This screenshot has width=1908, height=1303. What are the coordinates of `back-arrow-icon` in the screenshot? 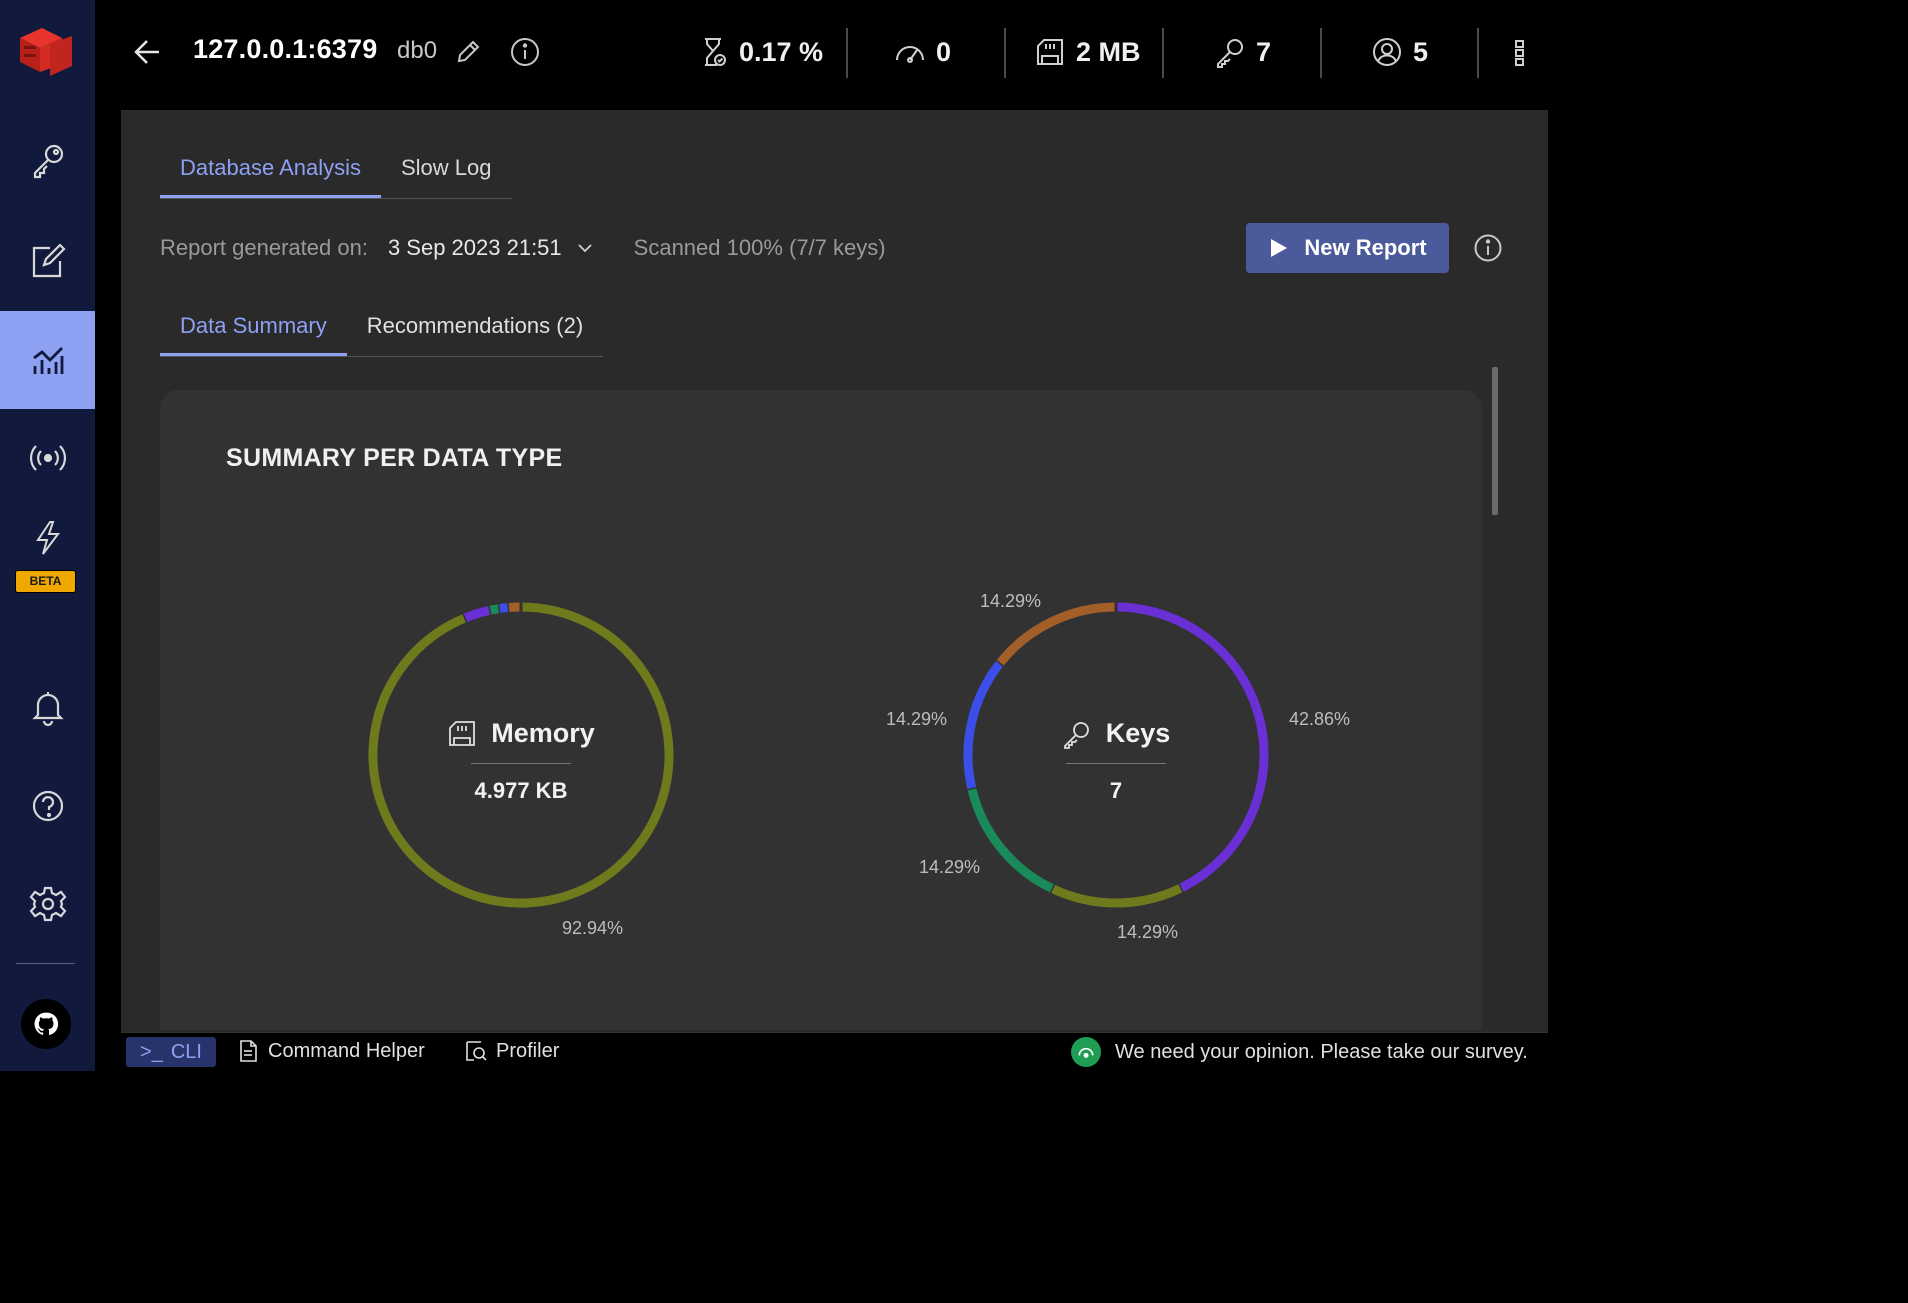 It's located at (148, 52).